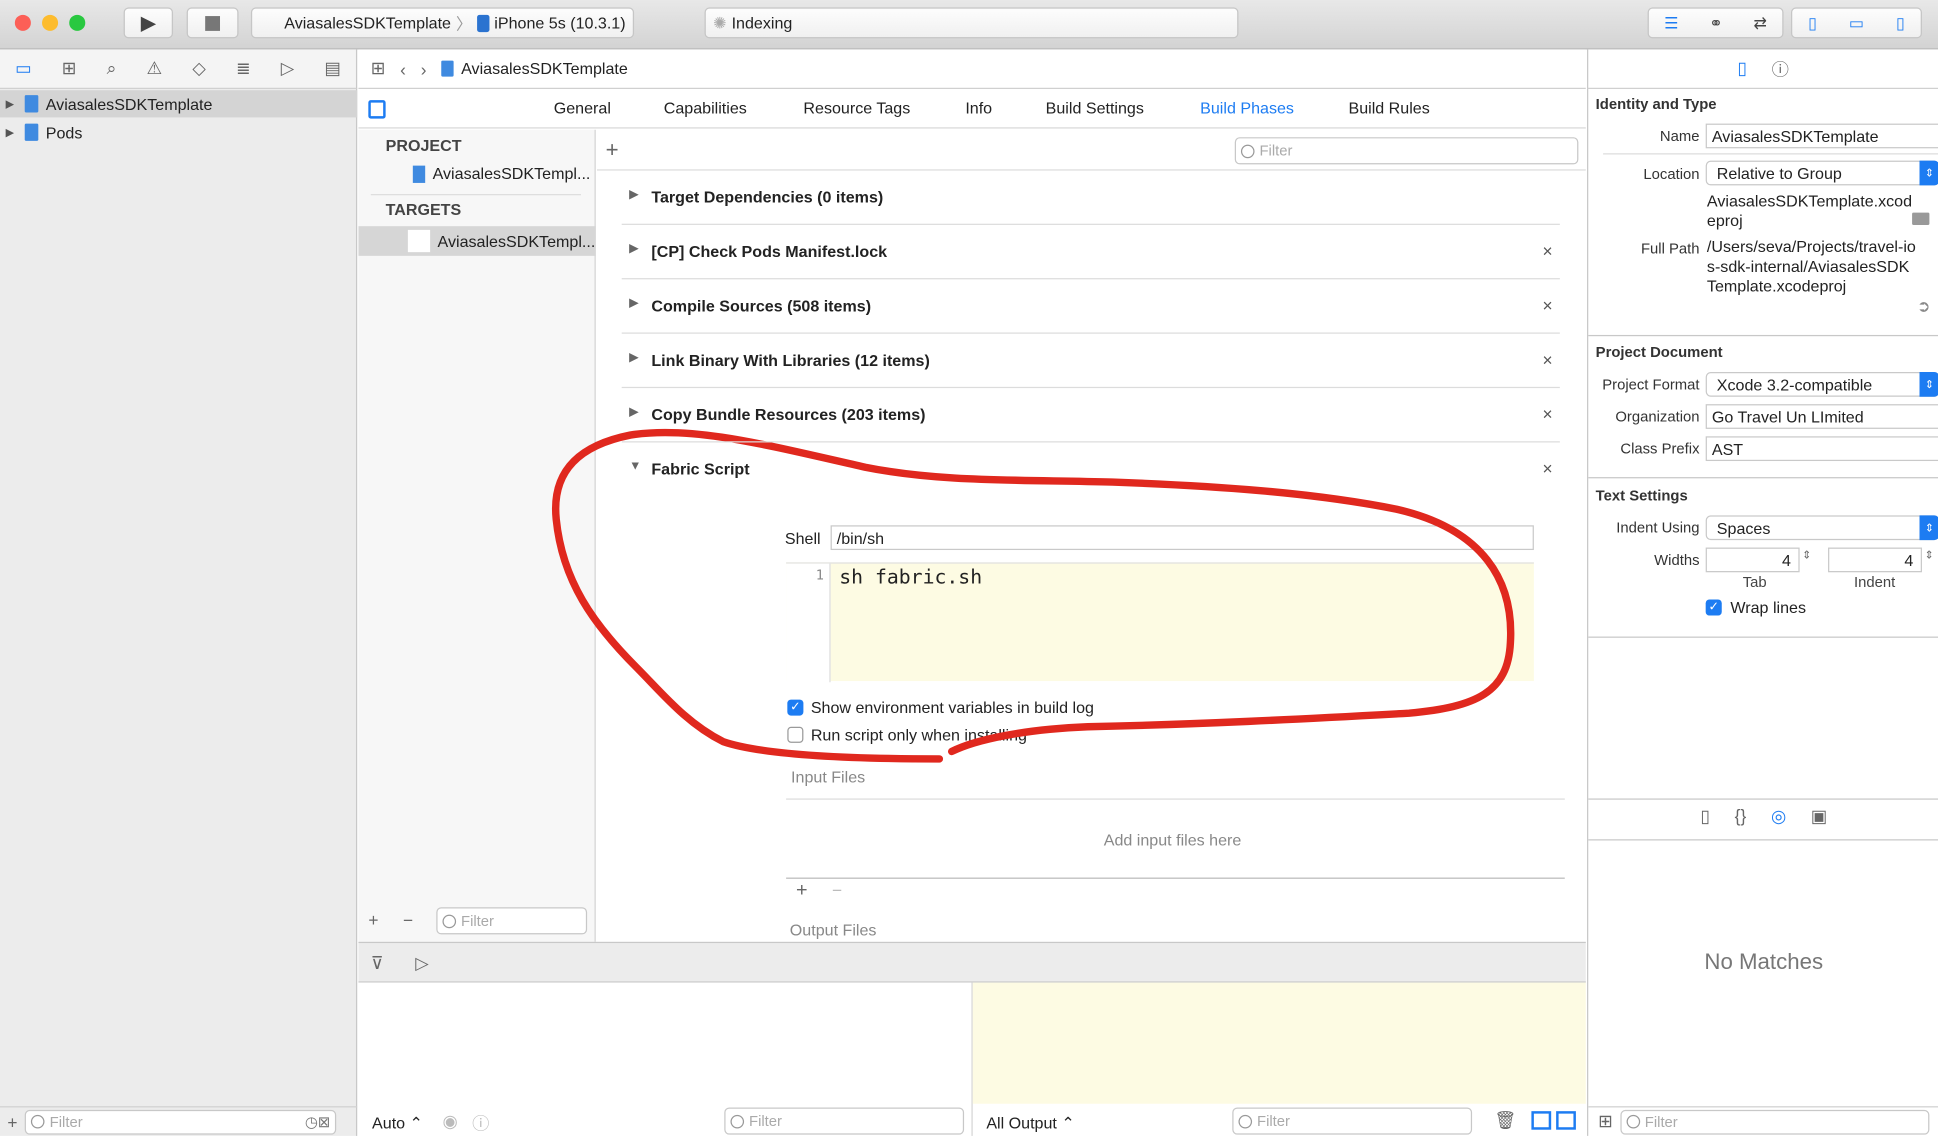  What do you see at coordinates (767, 197) in the screenshot?
I see `build-phase-title: Target Dependencies (0 items)` at bounding box center [767, 197].